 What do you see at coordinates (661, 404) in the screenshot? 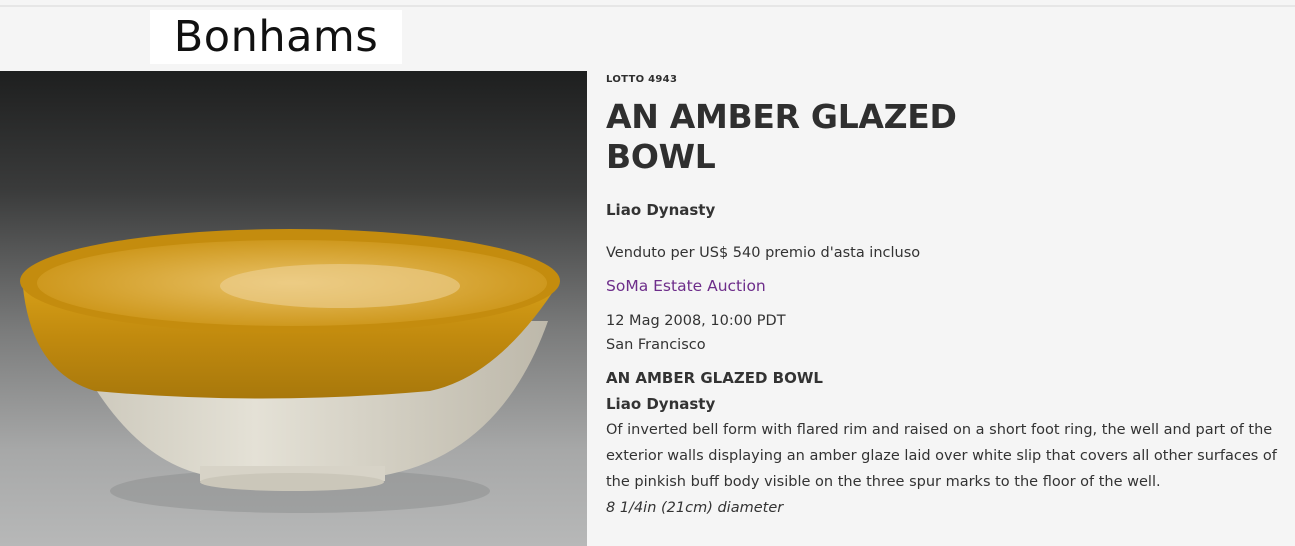
I see `description-dynasty: Liao Dynasty` at bounding box center [661, 404].